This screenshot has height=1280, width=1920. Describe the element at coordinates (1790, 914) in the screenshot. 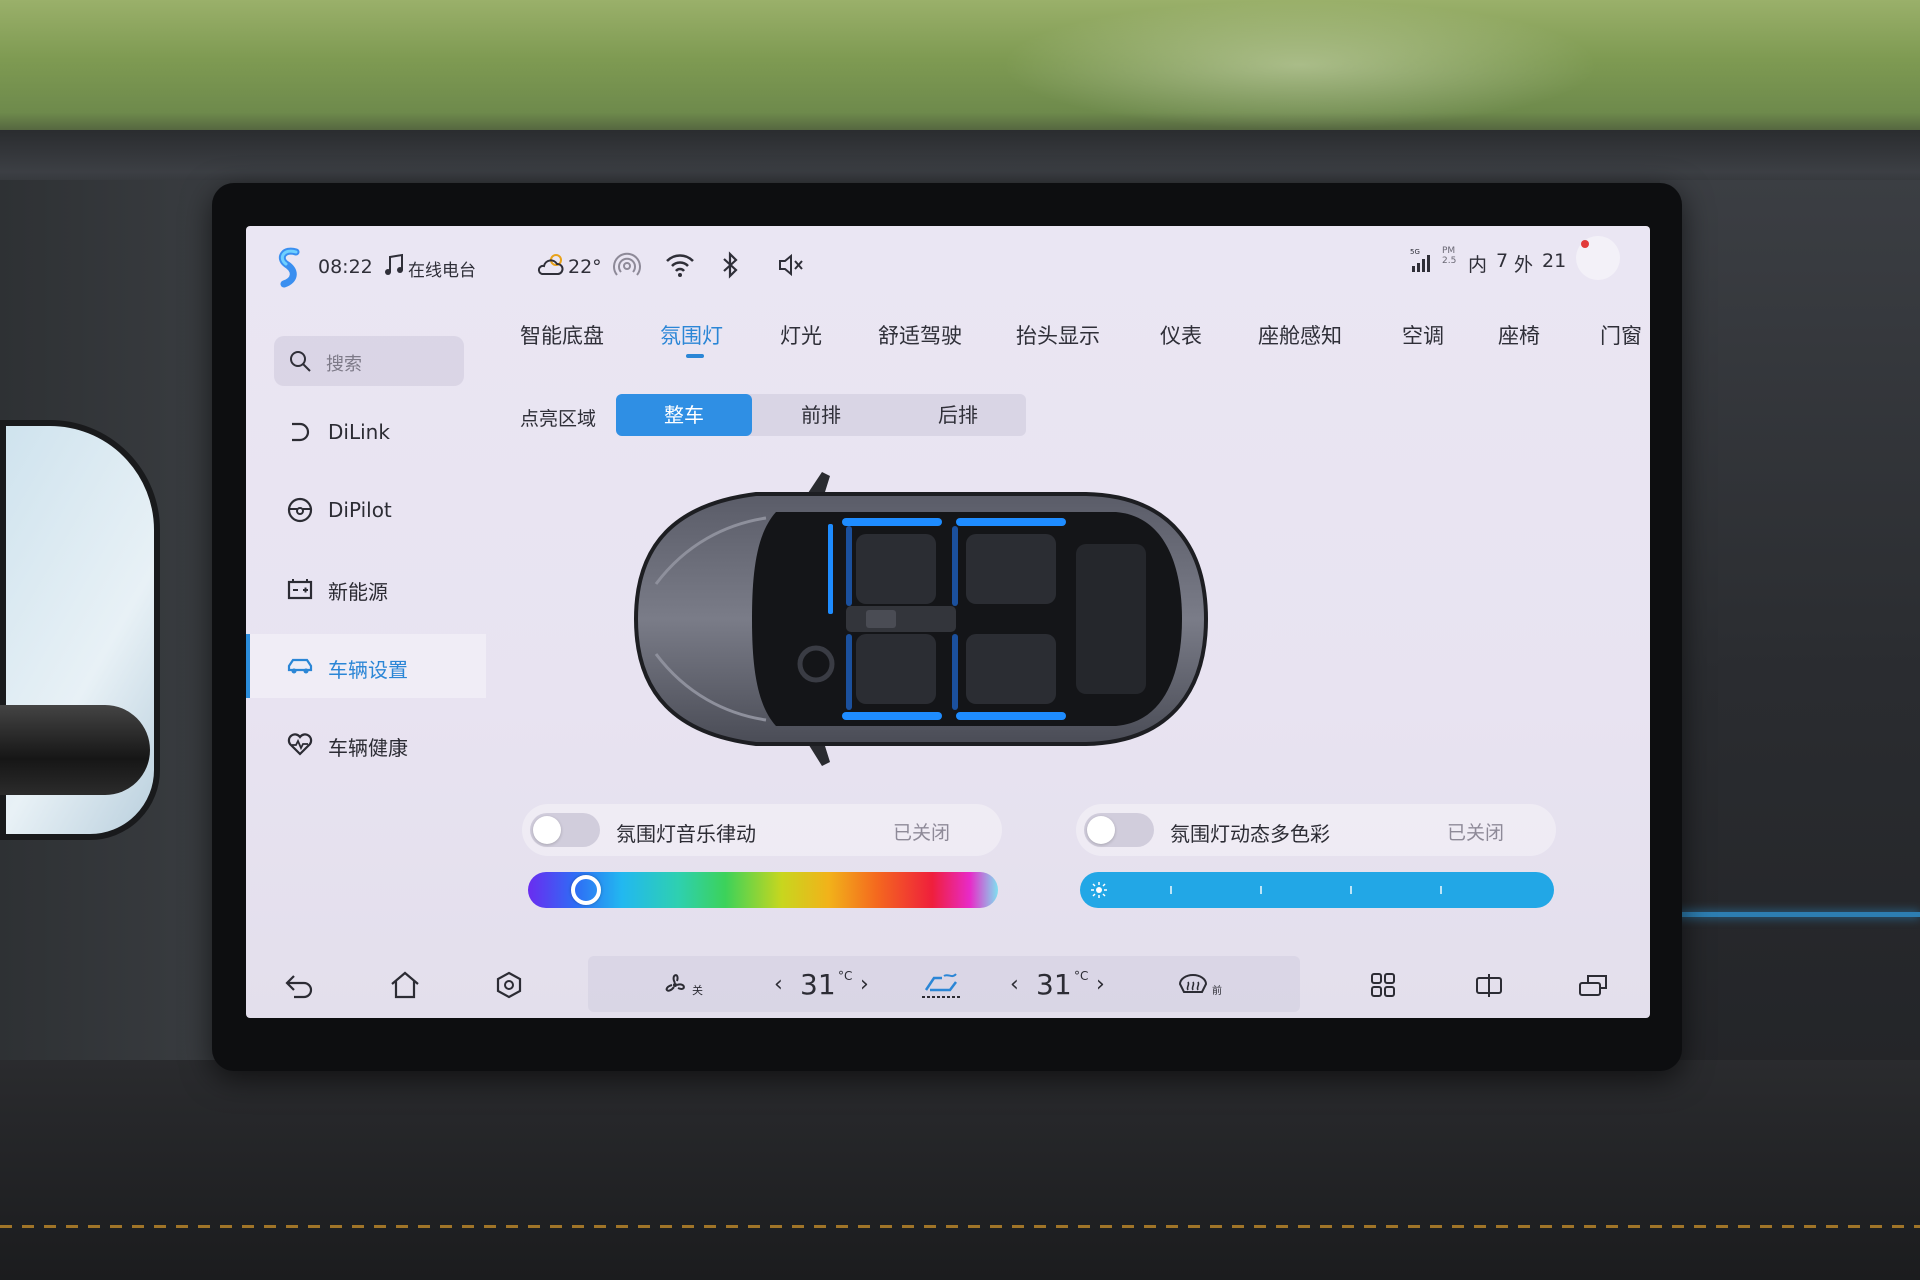

I see `ambient-trim-line` at that location.